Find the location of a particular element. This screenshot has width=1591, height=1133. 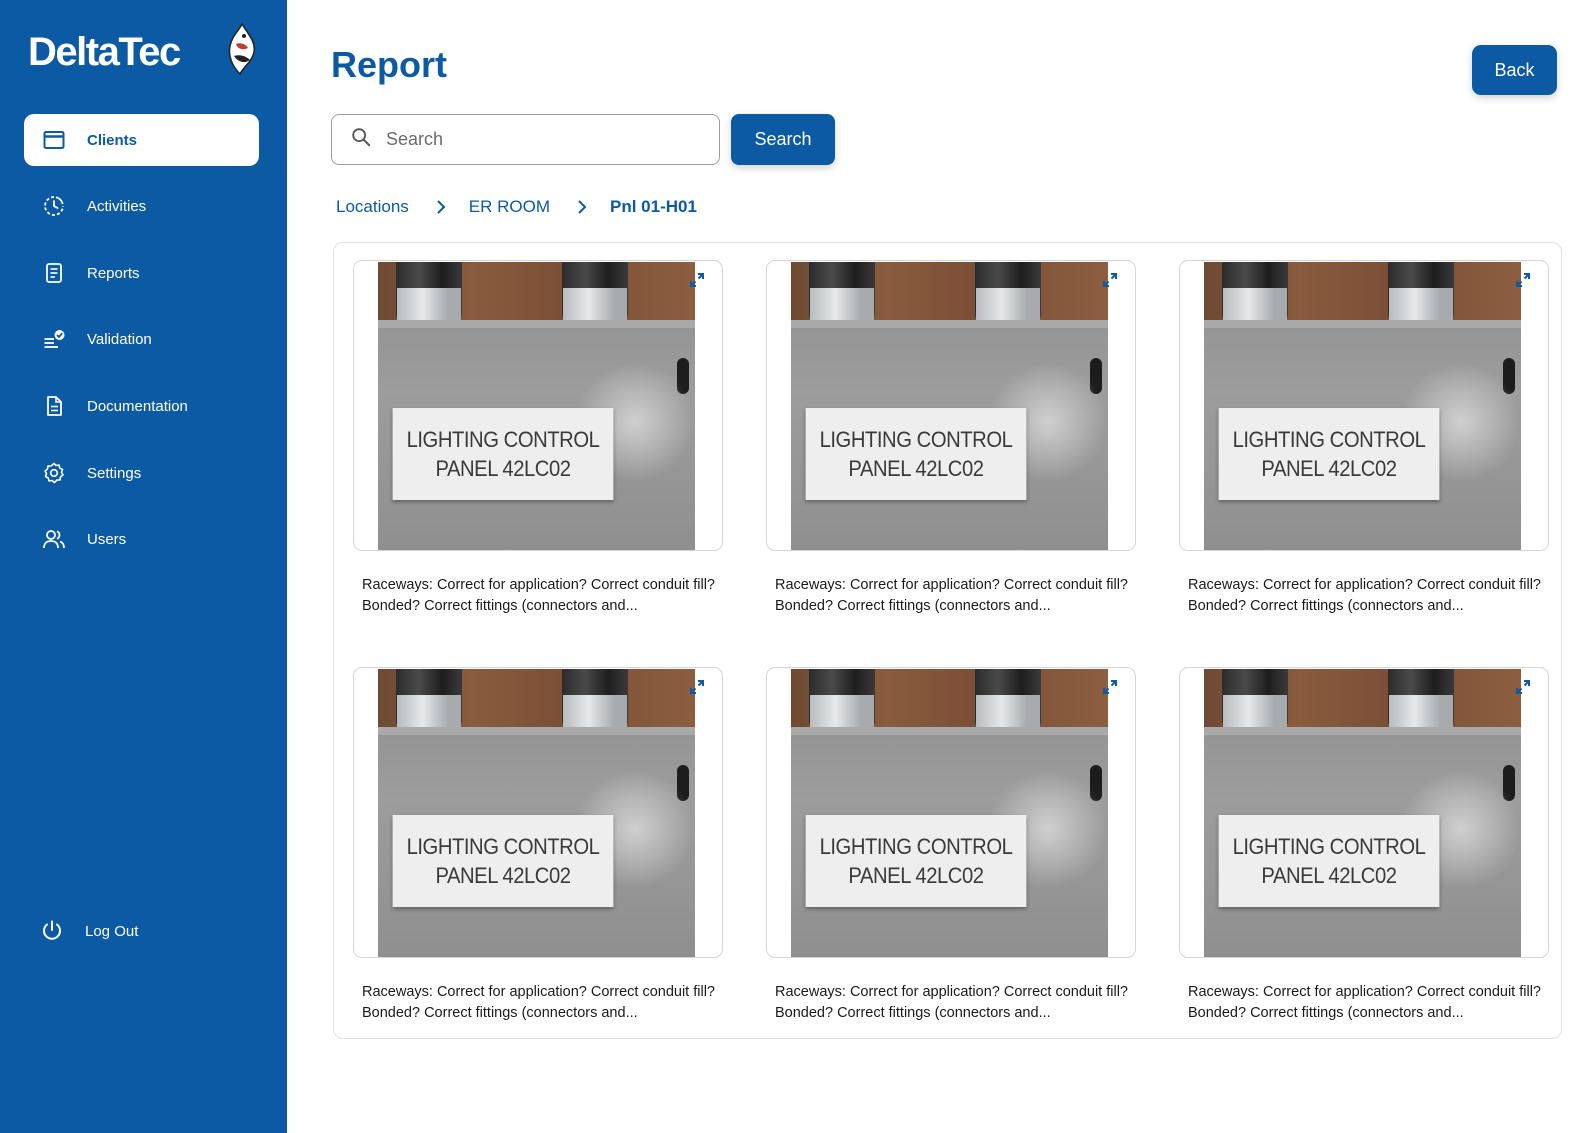

validation-check-icon is located at coordinates (54, 339).